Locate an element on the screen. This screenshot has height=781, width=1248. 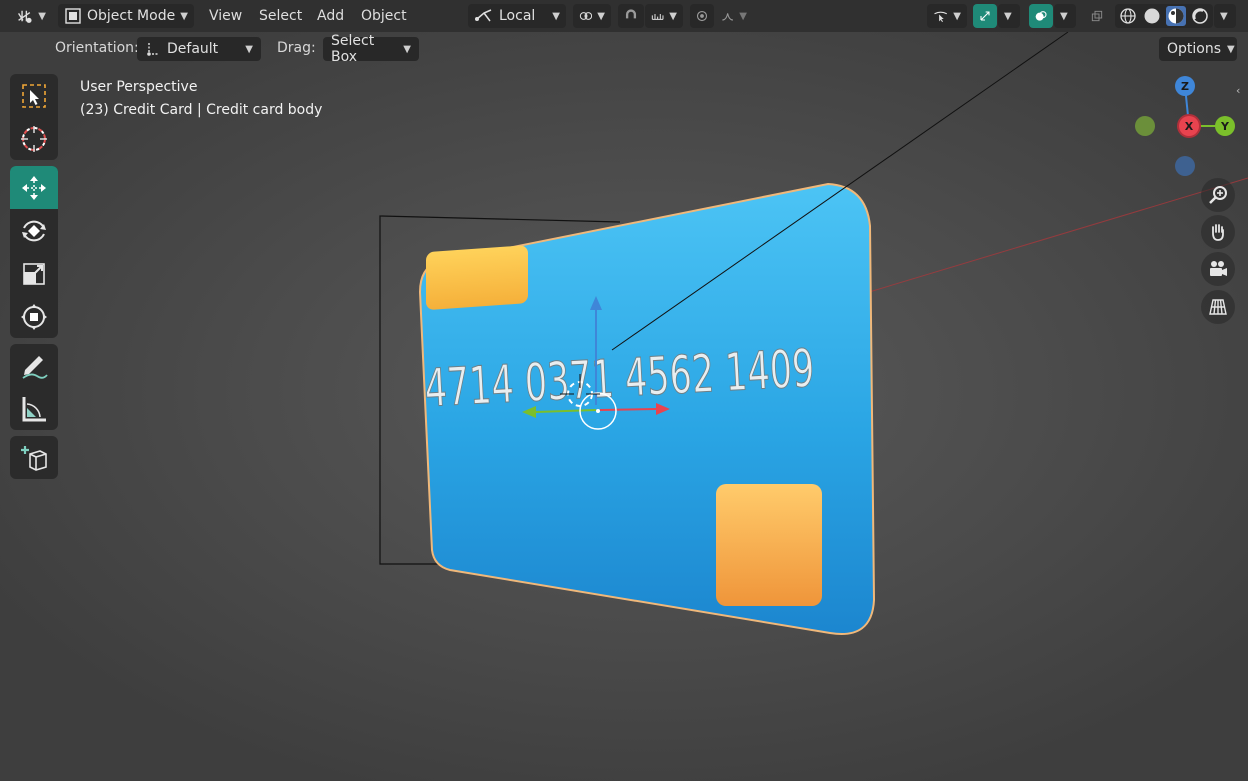
material-shading-button is located at coordinates (1176, 16).